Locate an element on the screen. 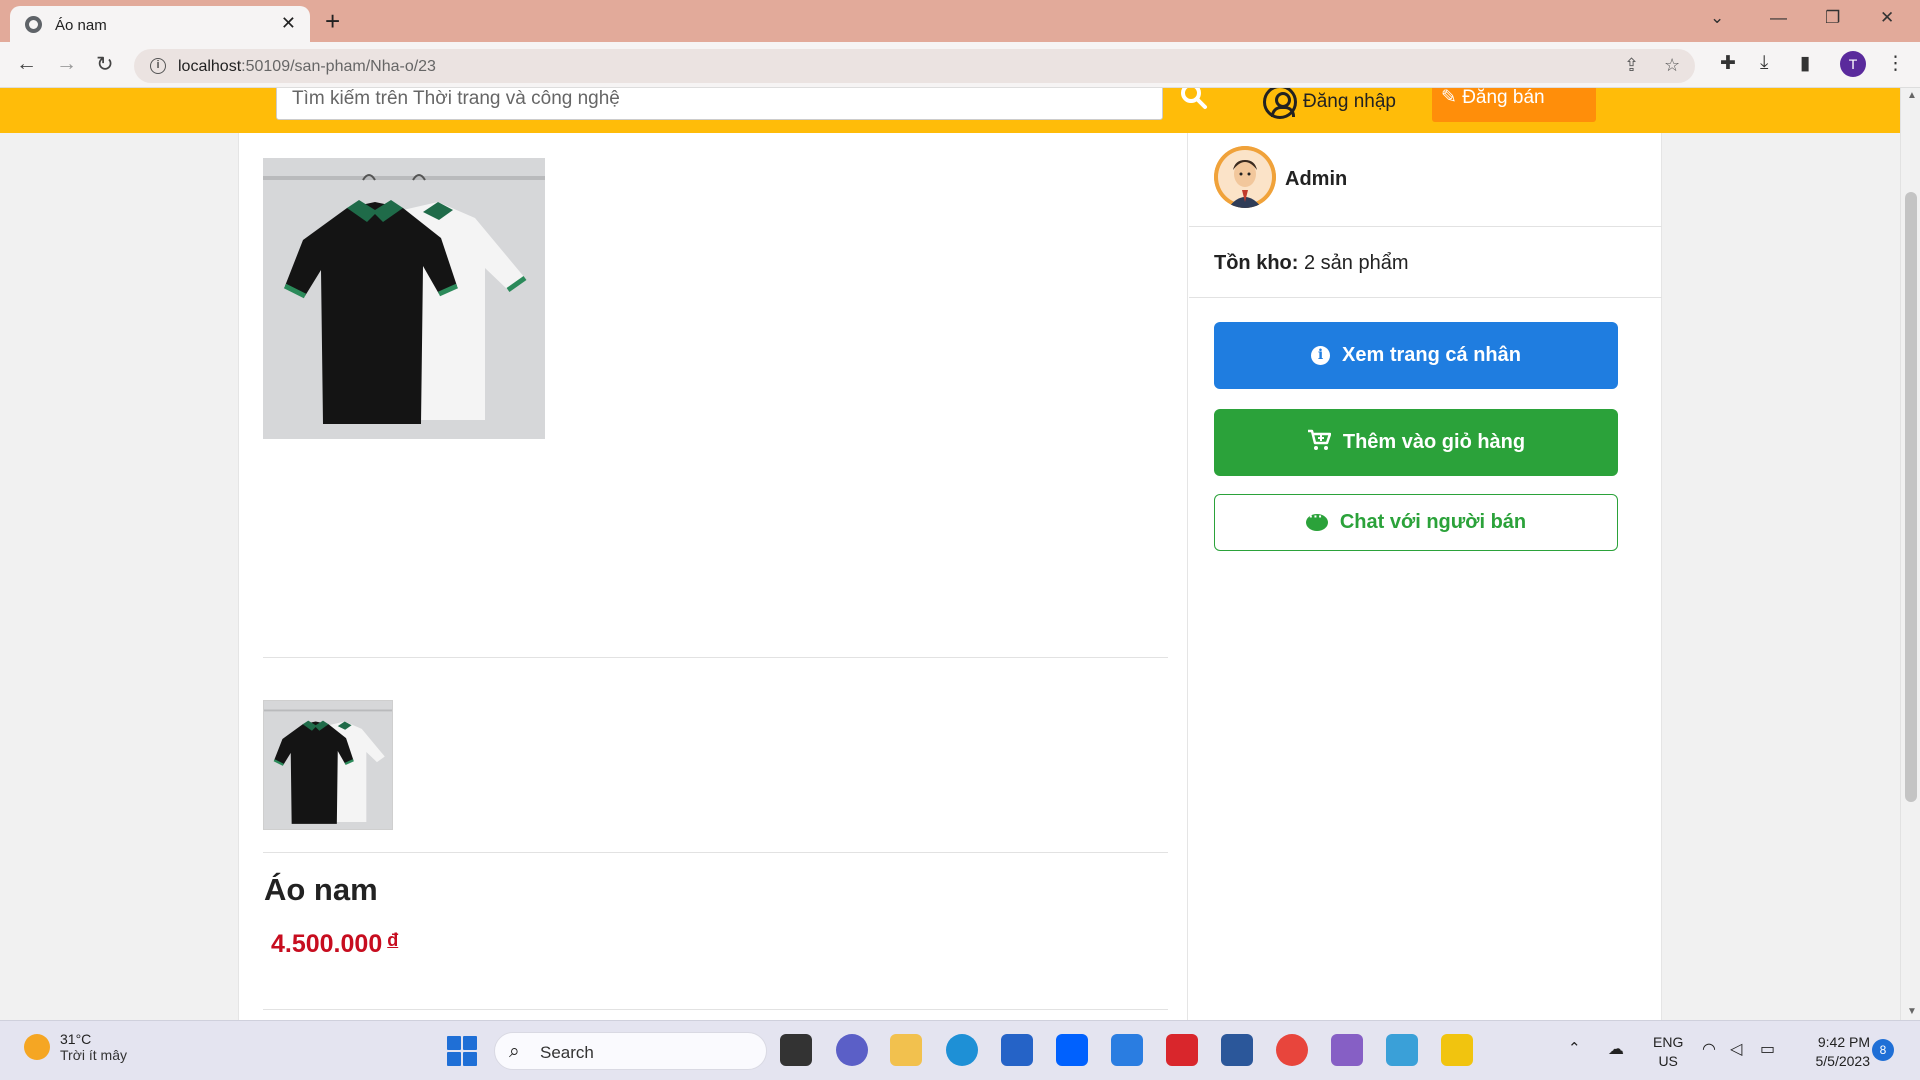 The width and height of the screenshot is (1920, 1080). word-icon is located at coordinates (1237, 1050).